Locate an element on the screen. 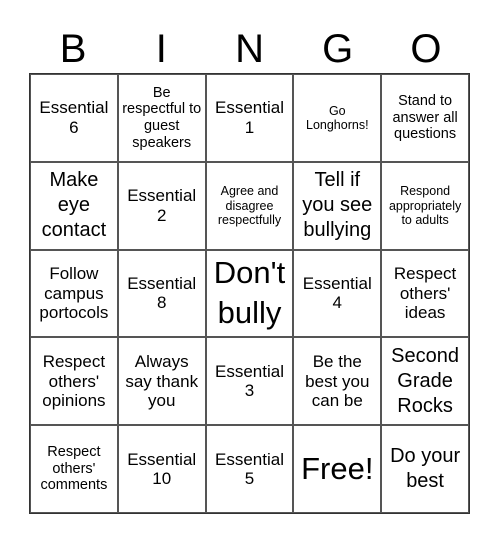  bingo-cell: Tell if you see bullying is located at coordinates (337, 205).